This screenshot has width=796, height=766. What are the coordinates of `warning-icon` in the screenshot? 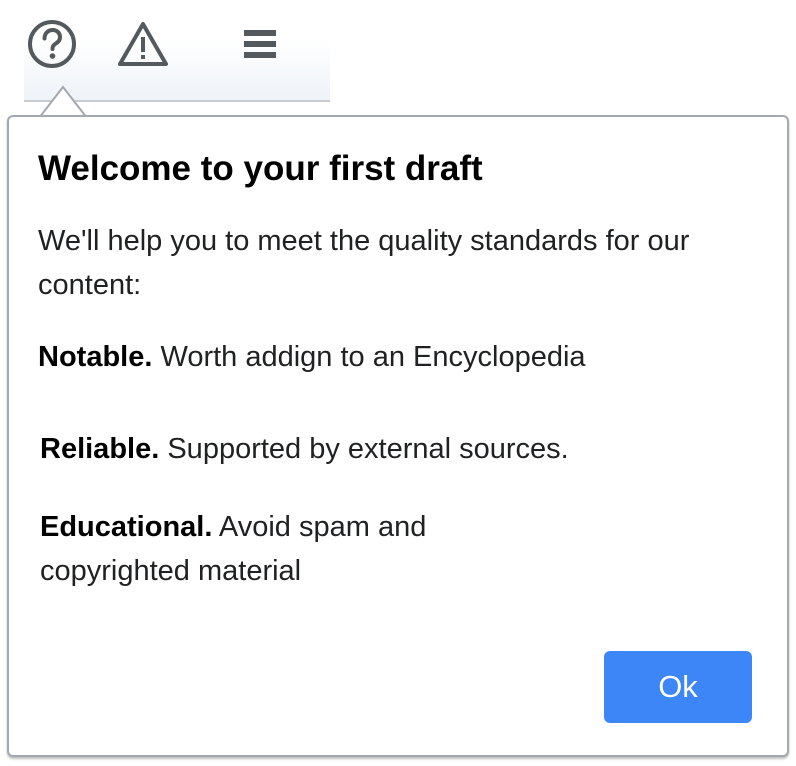 It's located at (143, 44).